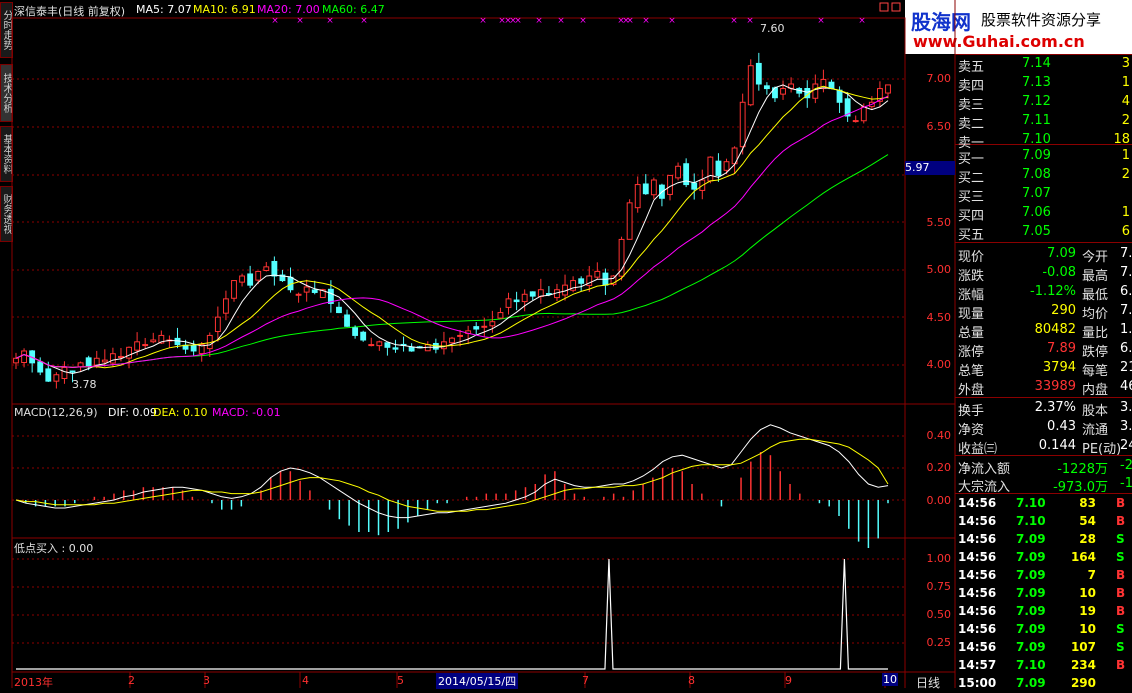 The width and height of the screenshot is (1132, 693). I want to click on date-label-2: 2, so click(131, 680).